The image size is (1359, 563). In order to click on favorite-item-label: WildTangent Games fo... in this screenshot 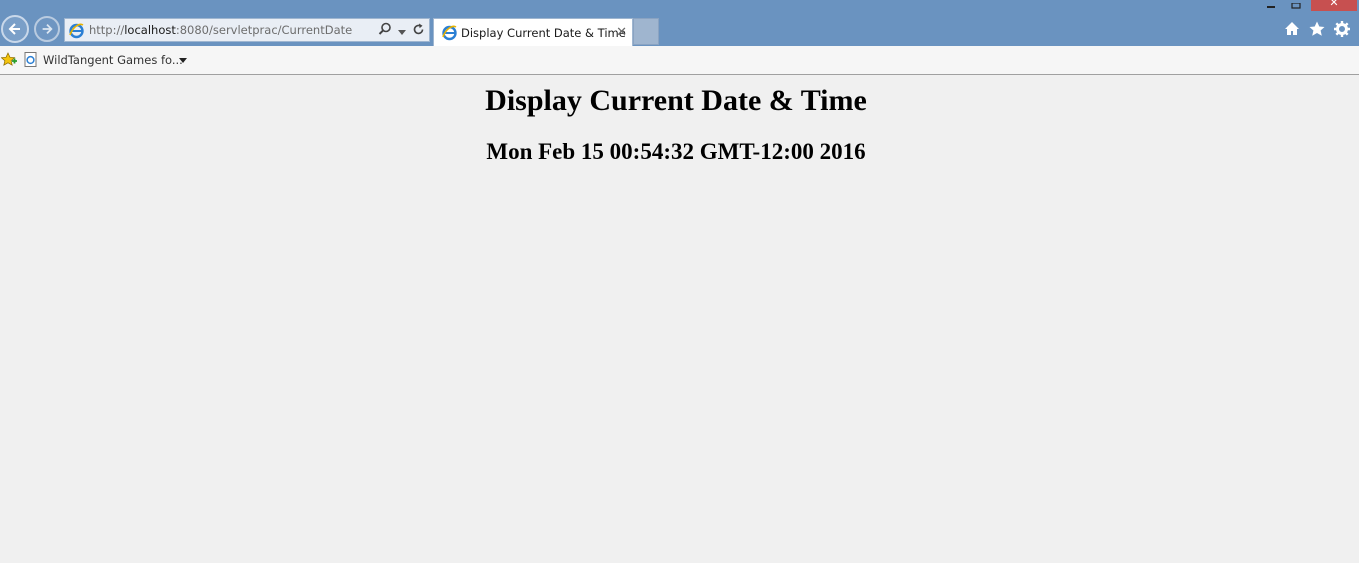, I will do `click(113, 59)`.